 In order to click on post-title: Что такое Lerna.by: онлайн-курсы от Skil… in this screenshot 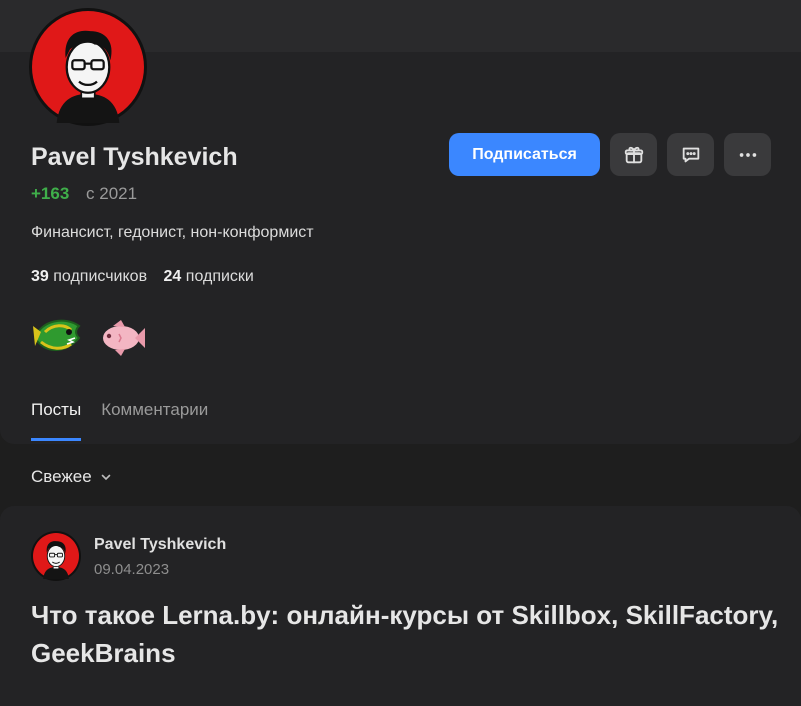, I will do `click(411, 634)`.